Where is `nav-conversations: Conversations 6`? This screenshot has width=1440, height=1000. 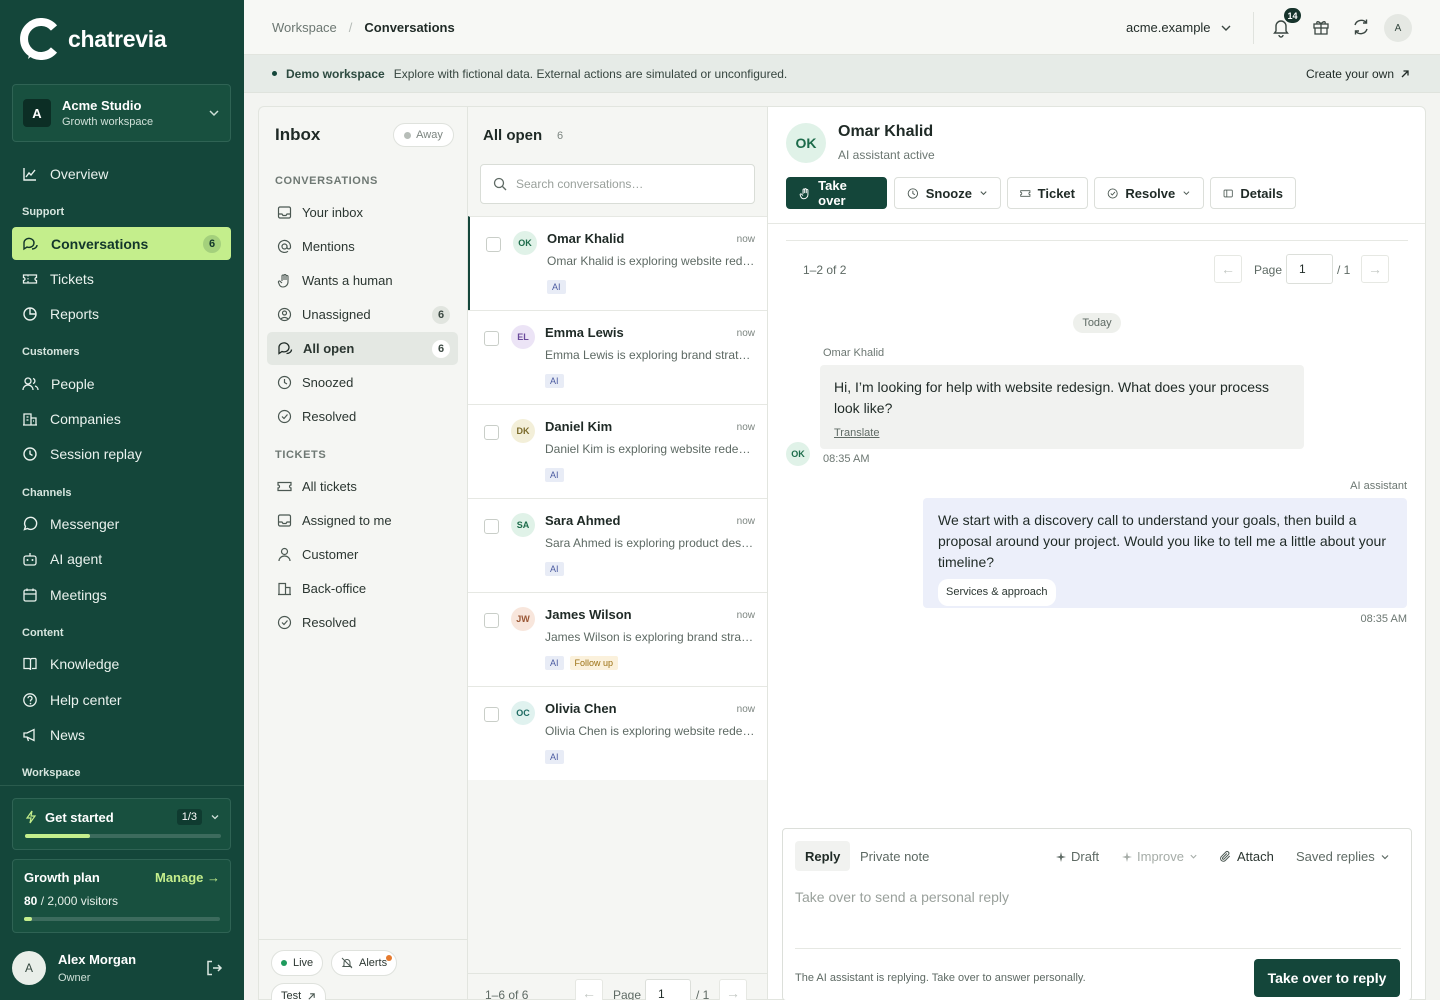
nav-conversations: Conversations 6 is located at coordinates (121, 243).